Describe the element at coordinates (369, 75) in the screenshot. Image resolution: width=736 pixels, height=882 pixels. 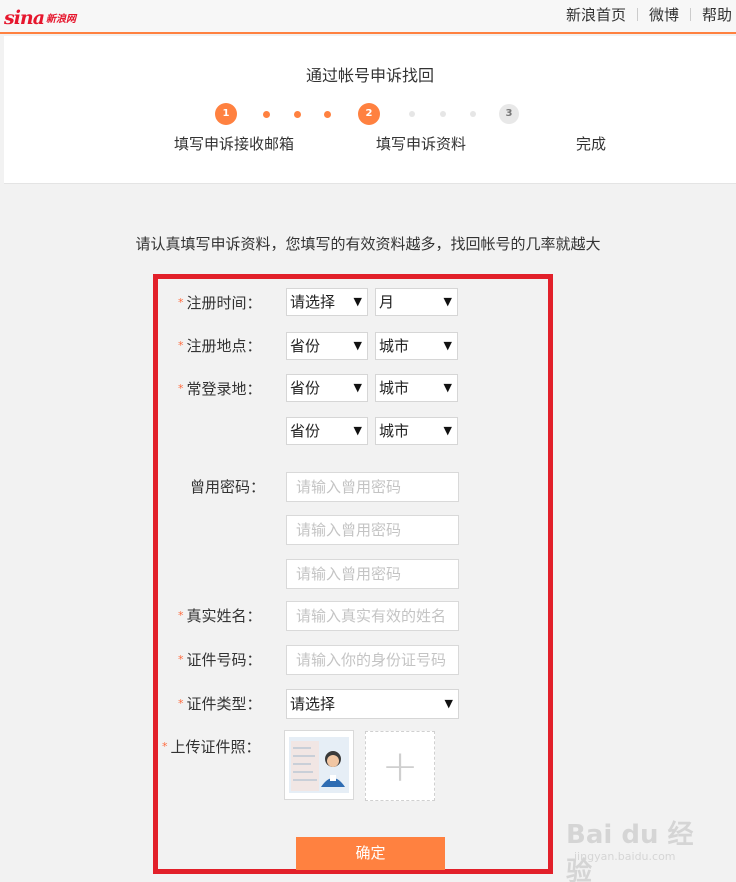
I see `page-title: 通过帐号申诉找回` at that location.